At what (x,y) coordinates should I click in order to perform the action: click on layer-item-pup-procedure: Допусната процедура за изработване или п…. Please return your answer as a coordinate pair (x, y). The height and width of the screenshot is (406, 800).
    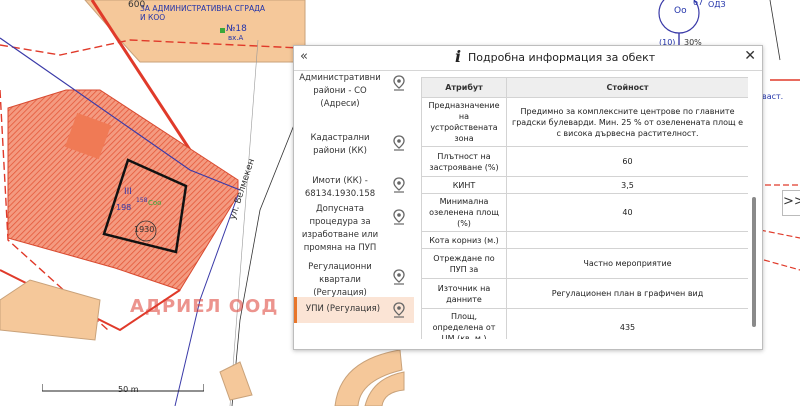
    Looking at the image, I should click on (352, 232).